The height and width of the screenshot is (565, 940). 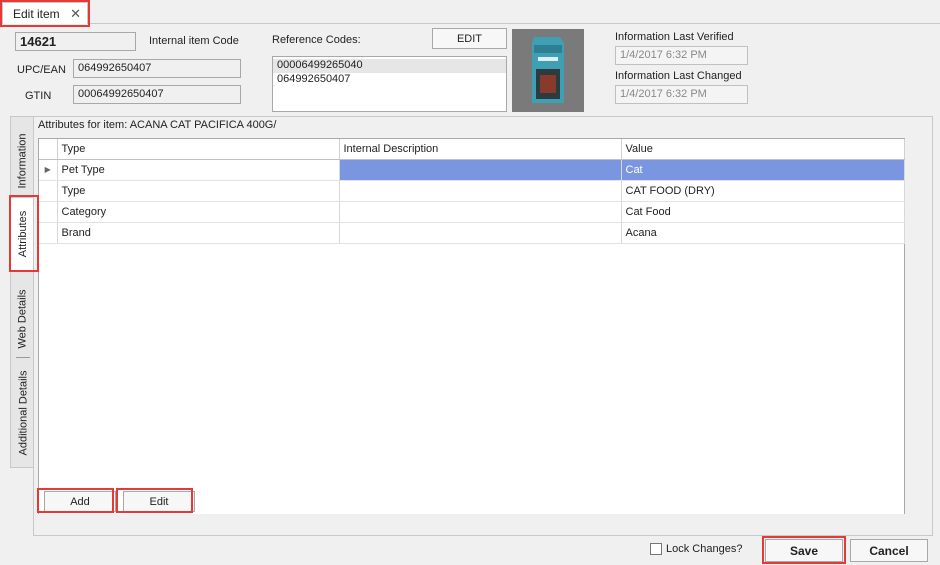 I want to click on table-row: Category Cat Food, so click(x=472, y=212).